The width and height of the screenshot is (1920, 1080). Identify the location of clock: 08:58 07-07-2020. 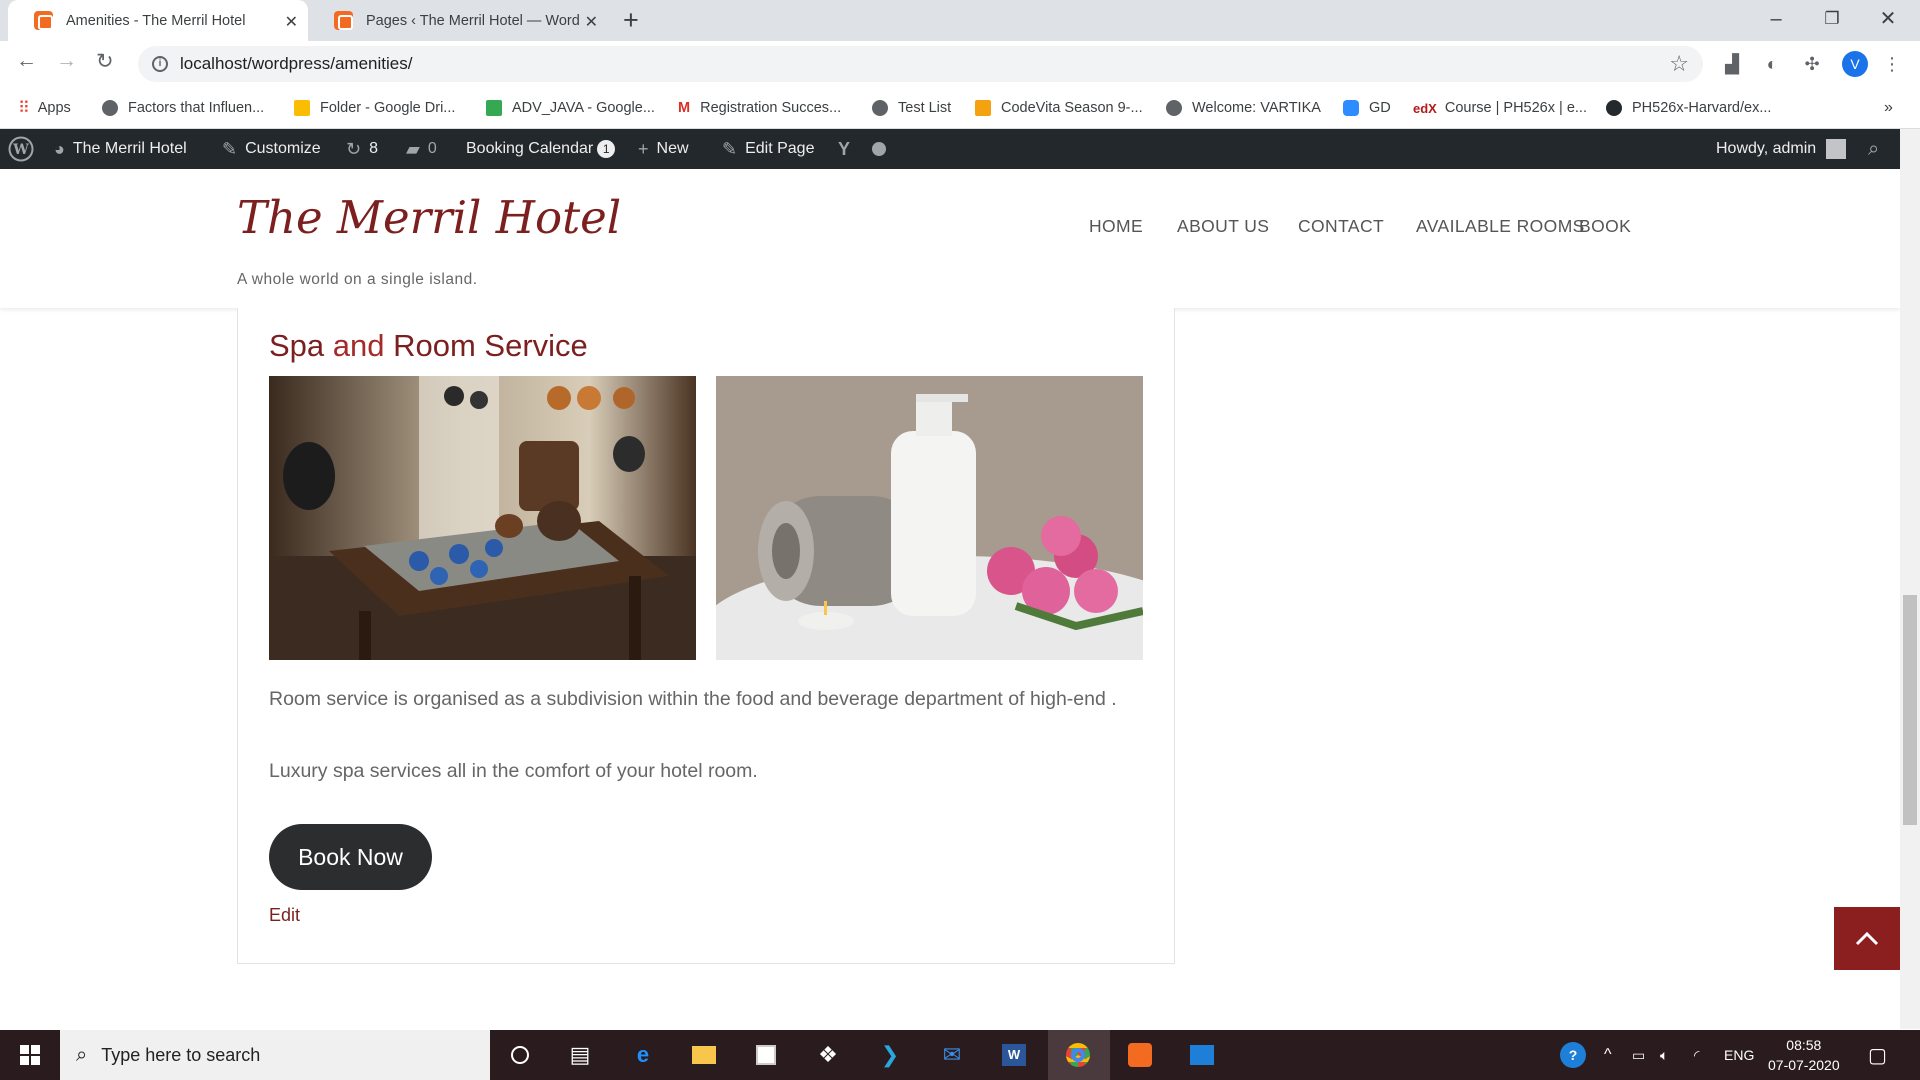
(1804, 1055).